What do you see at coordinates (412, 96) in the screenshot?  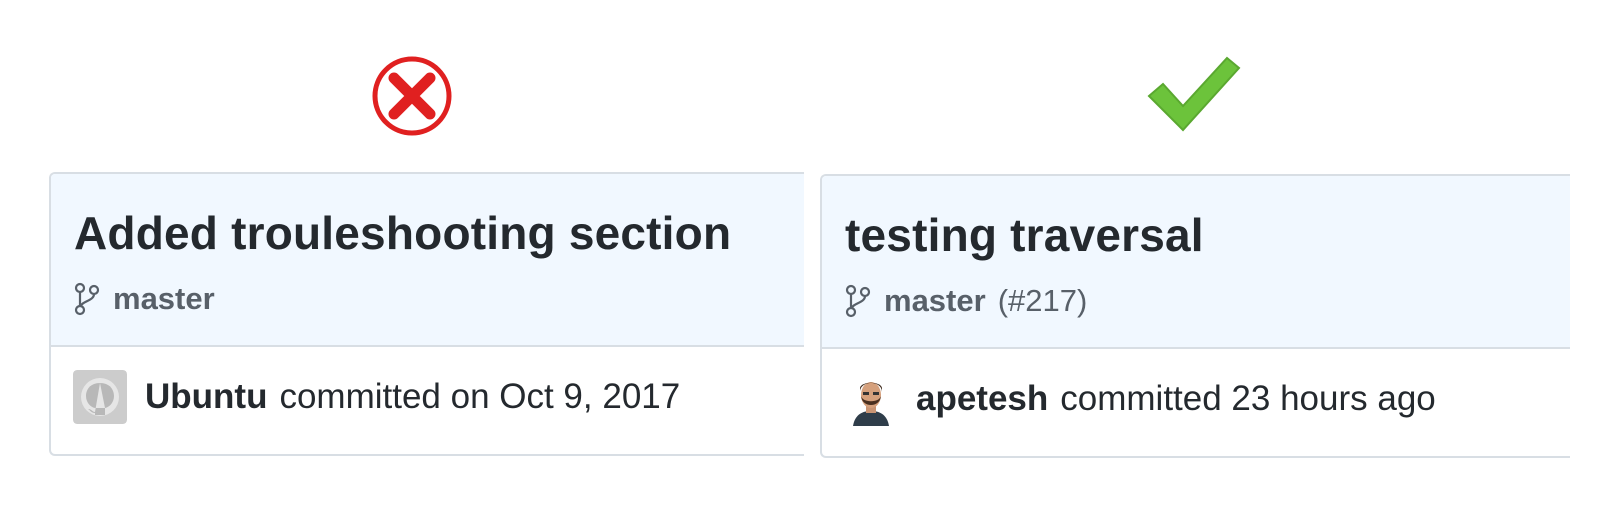 I see `cross-icon` at bounding box center [412, 96].